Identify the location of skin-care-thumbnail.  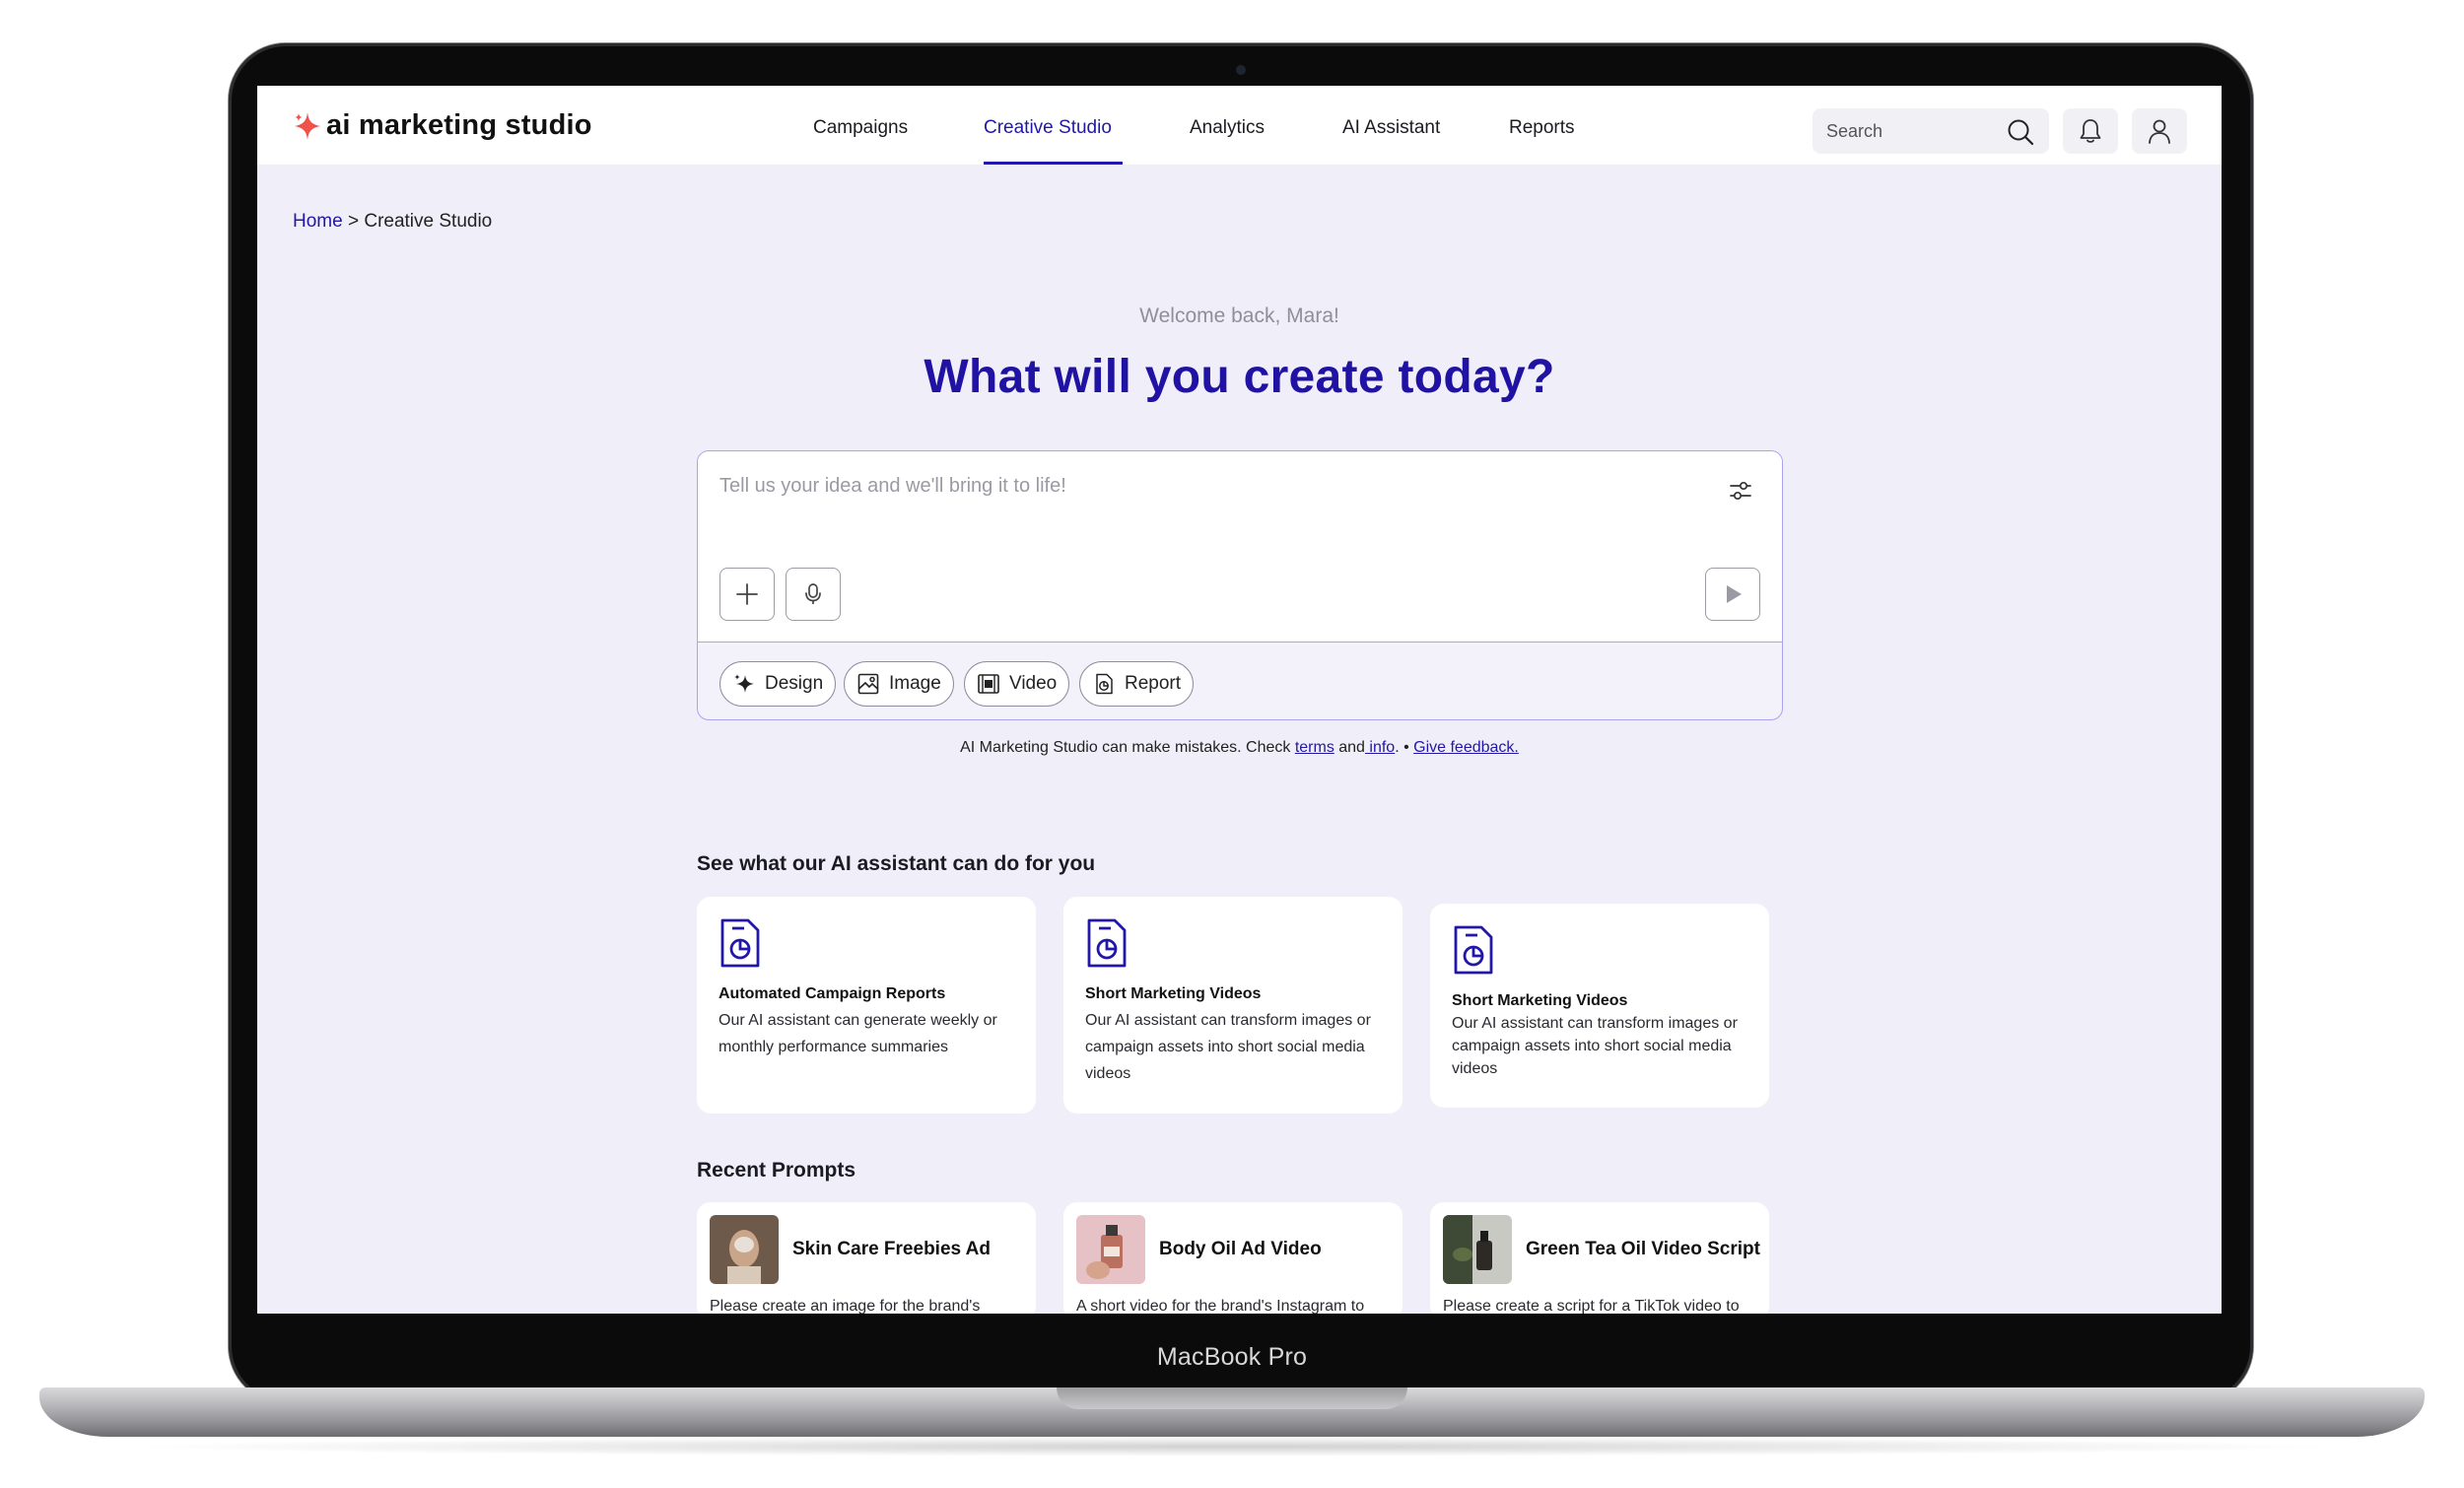
(744, 1249).